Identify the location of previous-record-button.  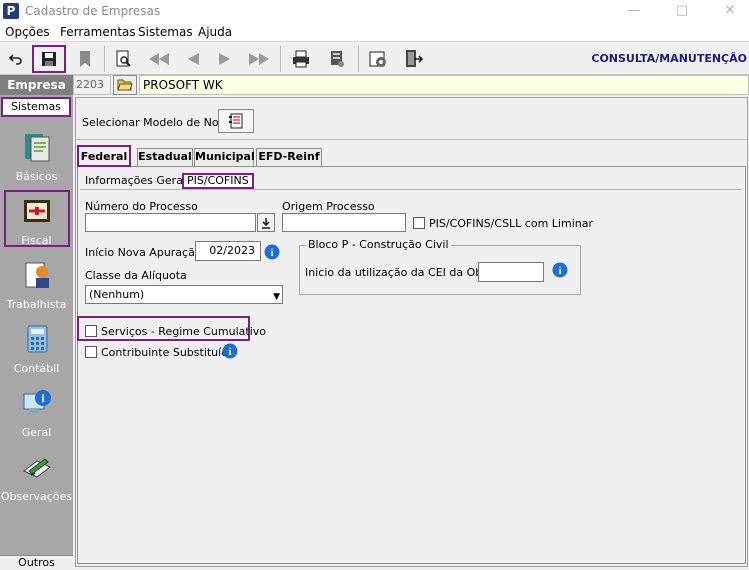
(193, 59).